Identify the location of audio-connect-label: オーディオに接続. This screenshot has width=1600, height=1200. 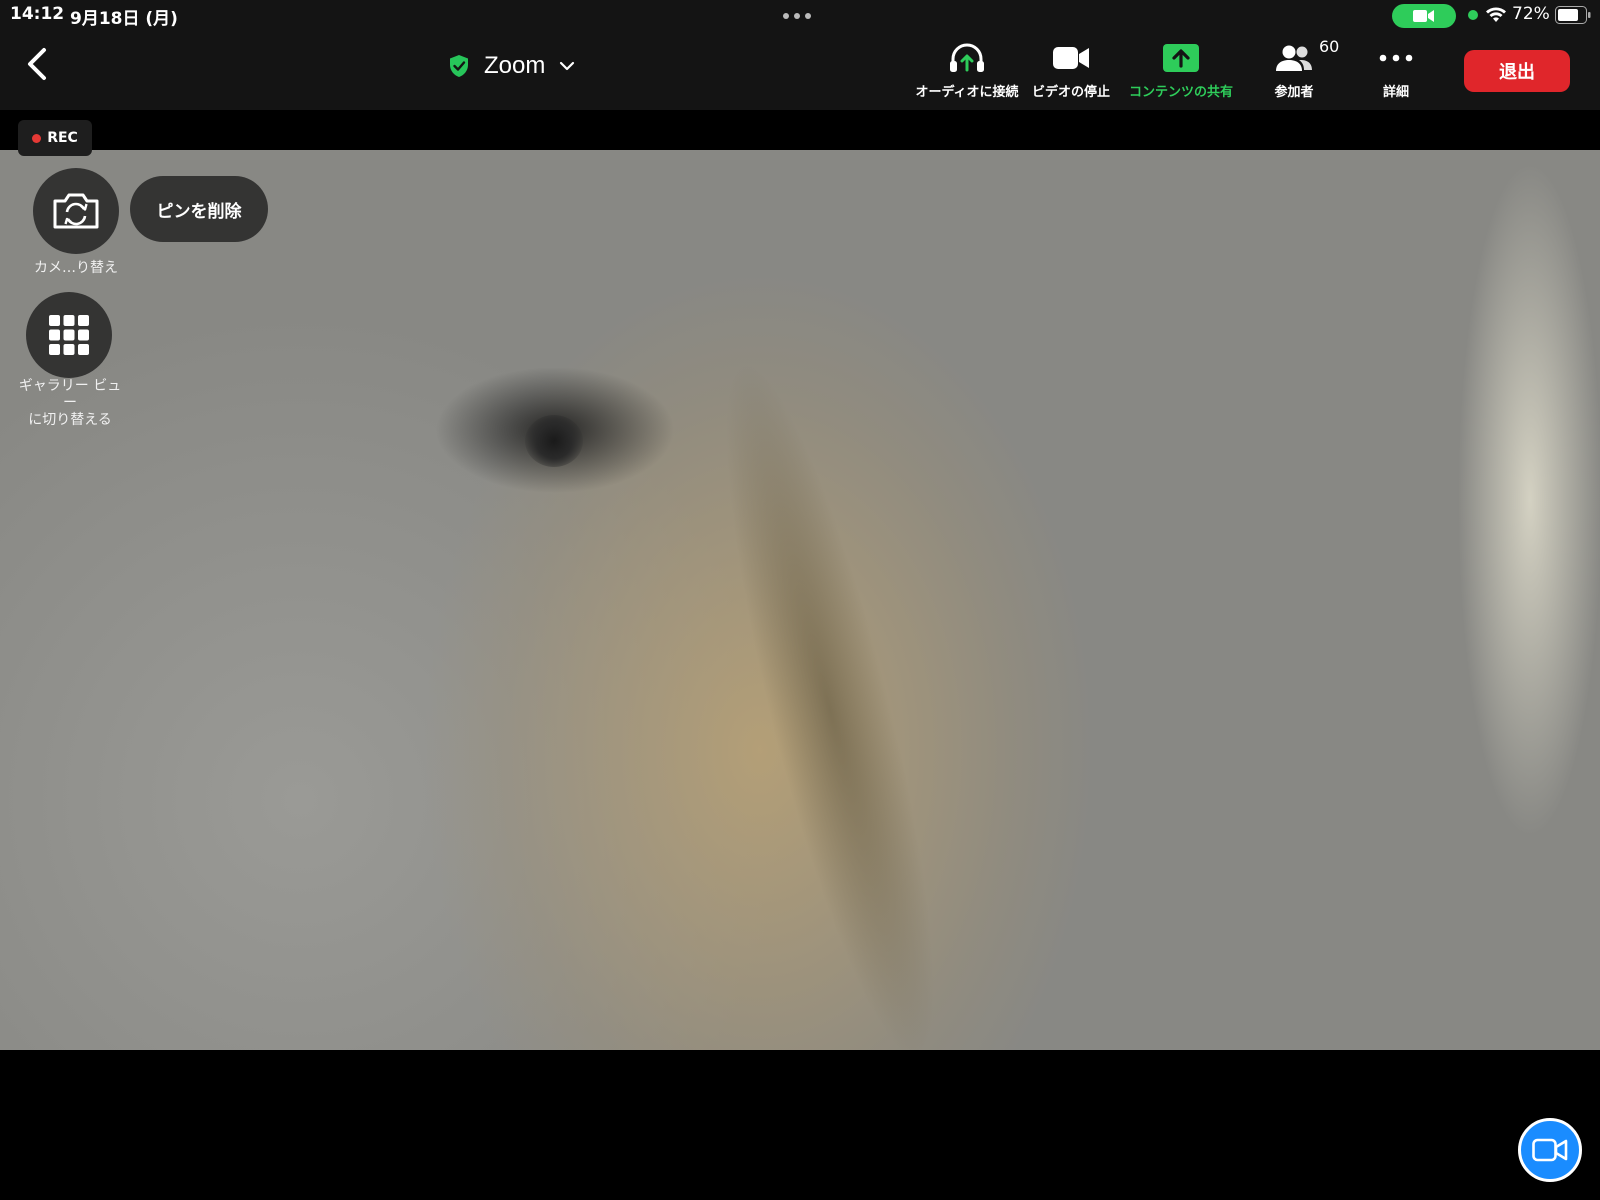
(967, 92).